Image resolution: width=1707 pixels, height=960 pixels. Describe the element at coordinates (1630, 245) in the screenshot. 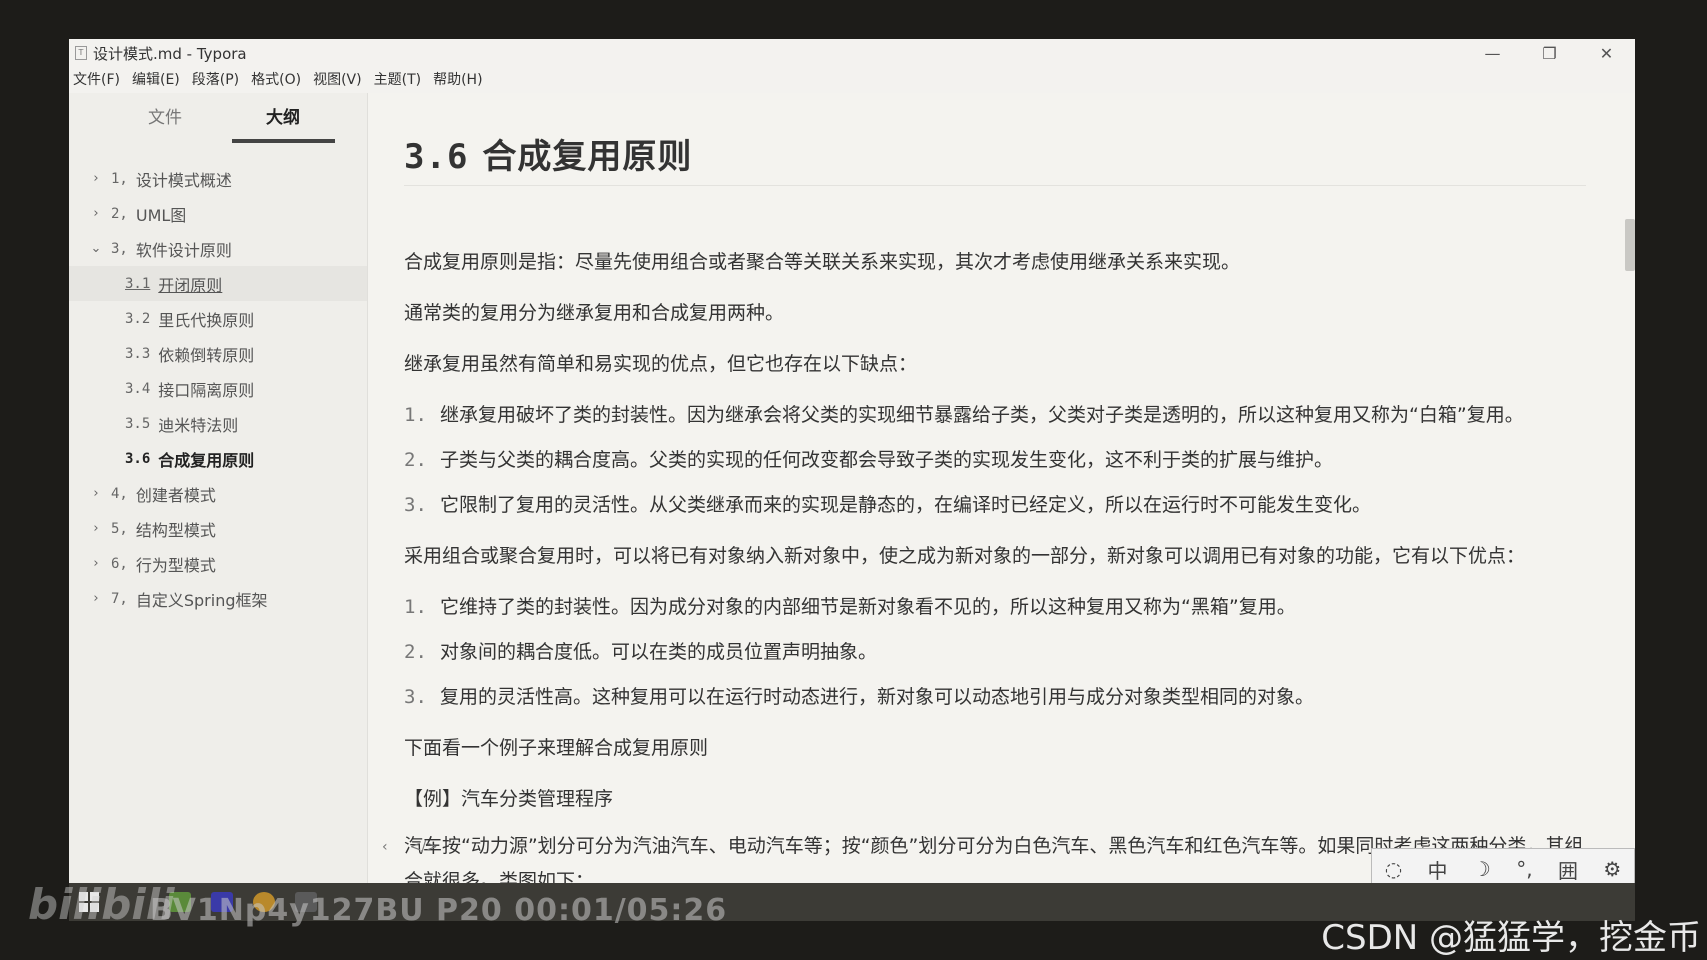

I see `scrollbar-thumb` at that location.